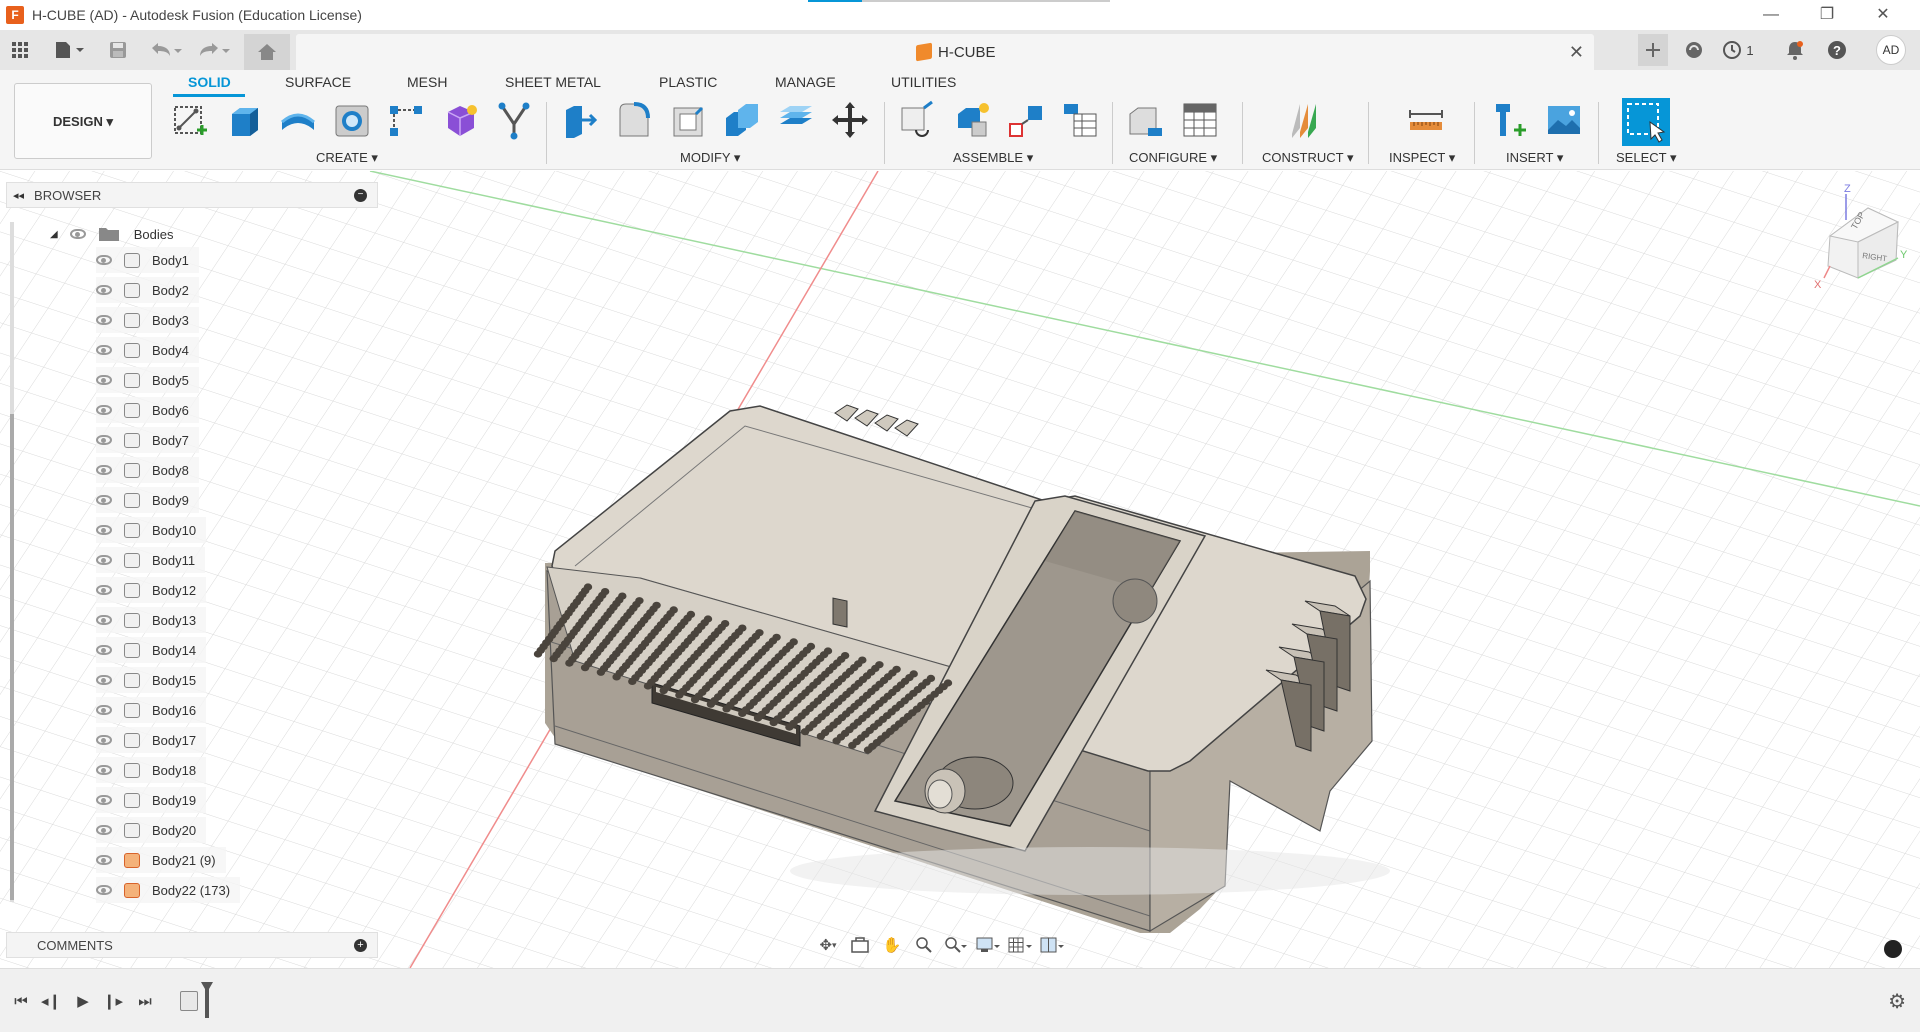 This screenshot has height=1032, width=1920. What do you see at coordinates (161, 860) in the screenshot?
I see `list-item: Body21 (9)` at bounding box center [161, 860].